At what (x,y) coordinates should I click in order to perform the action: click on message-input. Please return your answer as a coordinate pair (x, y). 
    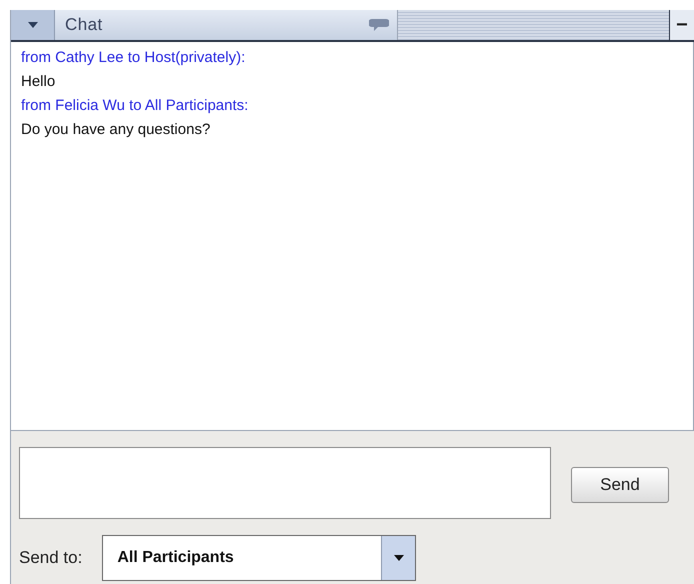
    Looking at the image, I should click on (285, 483).